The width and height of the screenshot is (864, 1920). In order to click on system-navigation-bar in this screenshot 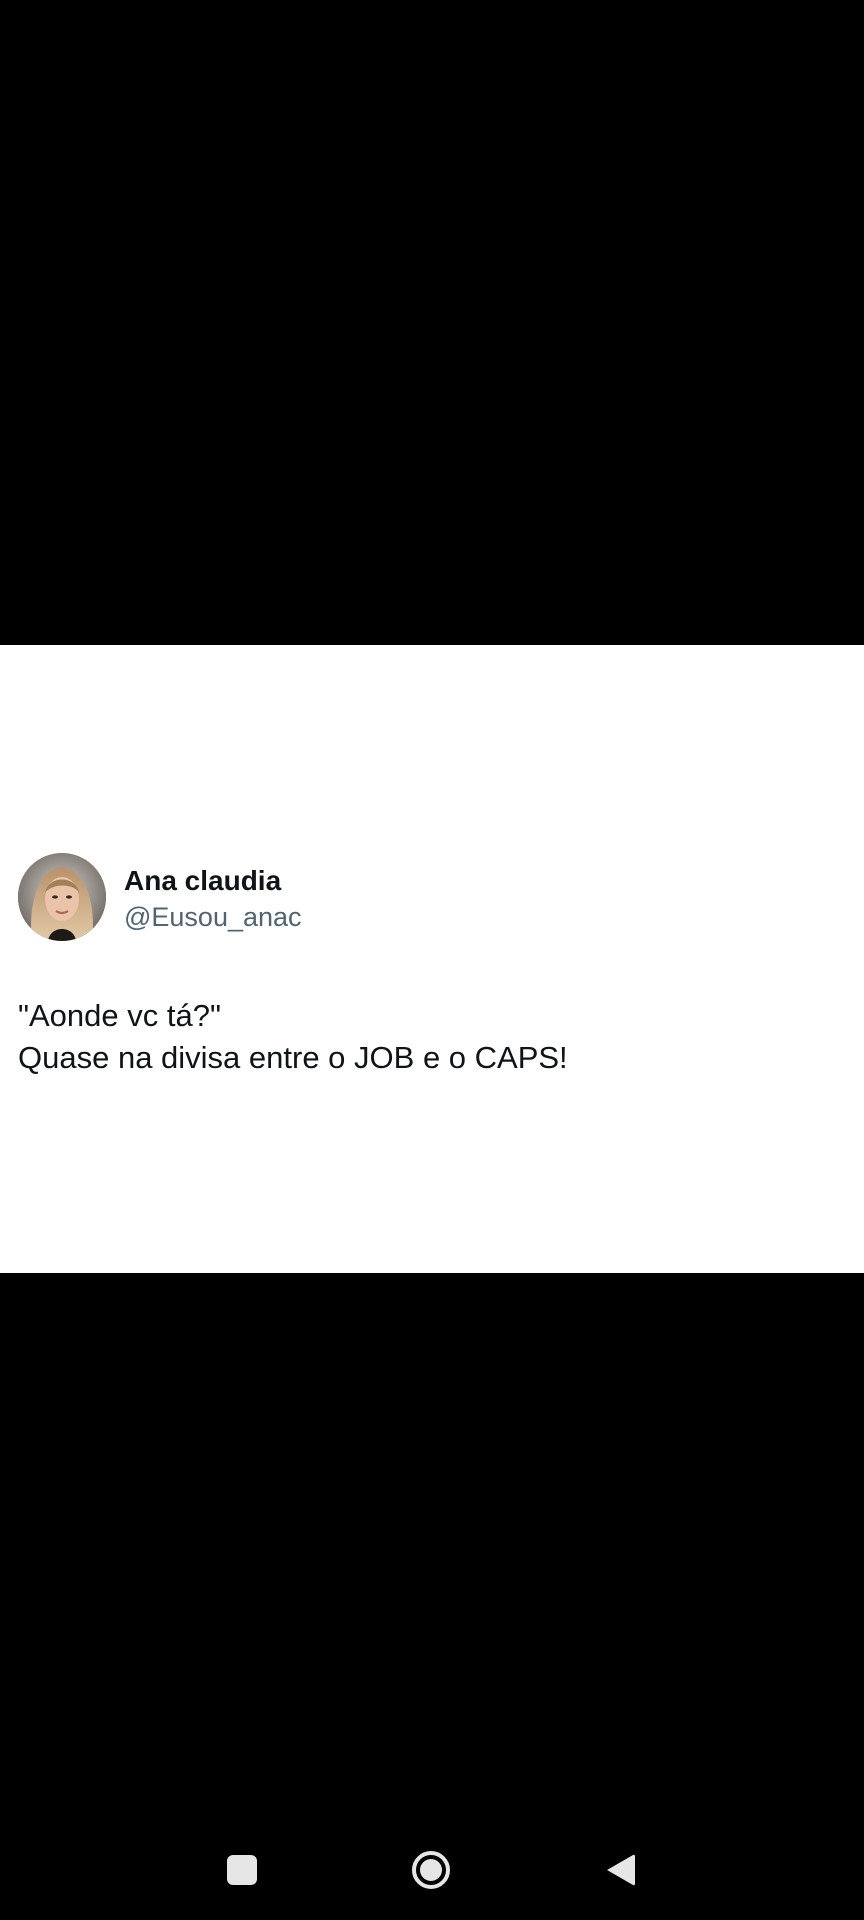, I will do `click(432, 1870)`.